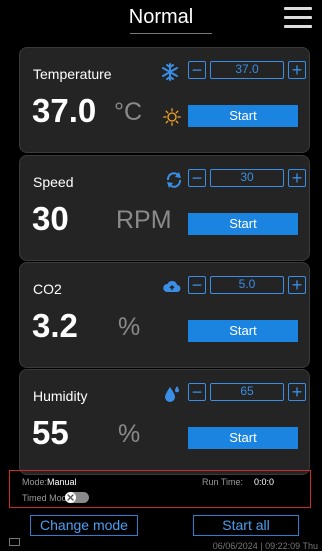 This screenshot has width=322, height=551. What do you see at coordinates (297, 70) in the screenshot?
I see `temperature-plus-button: +` at bounding box center [297, 70].